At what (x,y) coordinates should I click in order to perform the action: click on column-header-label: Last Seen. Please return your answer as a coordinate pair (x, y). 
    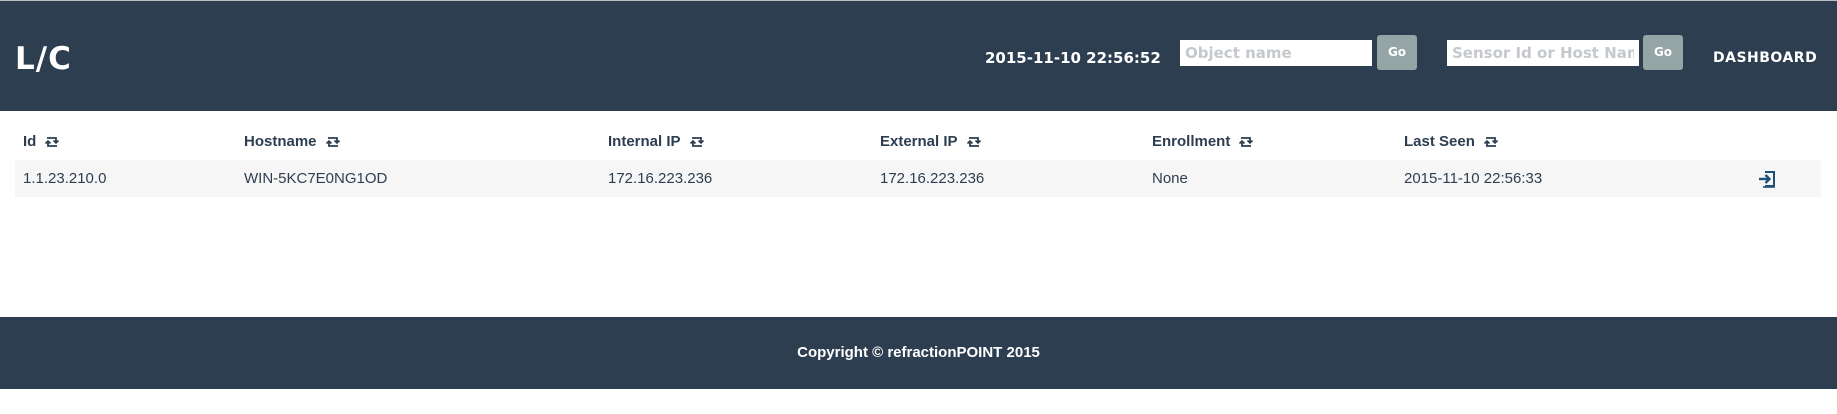
    Looking at the image, I should click on (1439, 141).